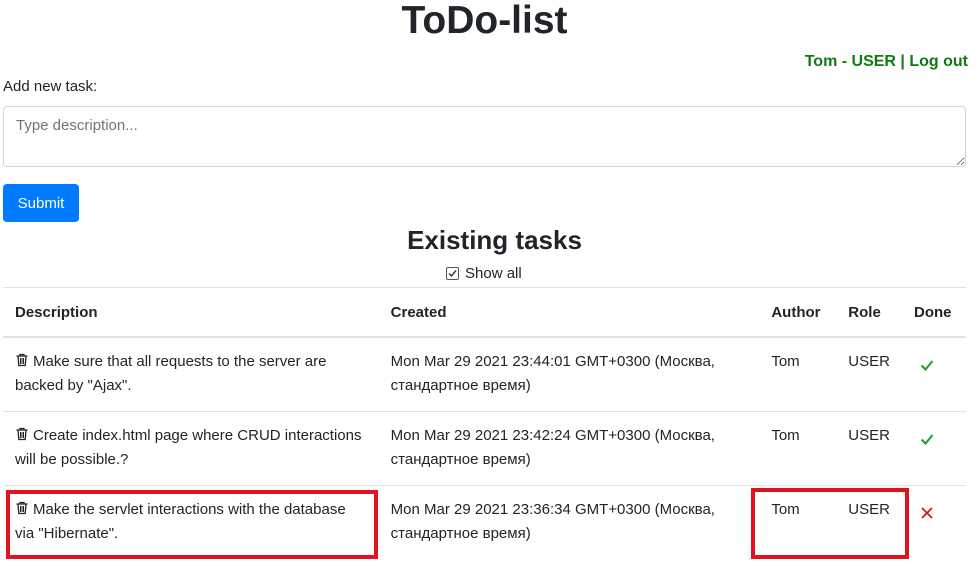 The height and width of the screenshot is (567, 979). I want to click on user-role: USER, so click(873, 61).